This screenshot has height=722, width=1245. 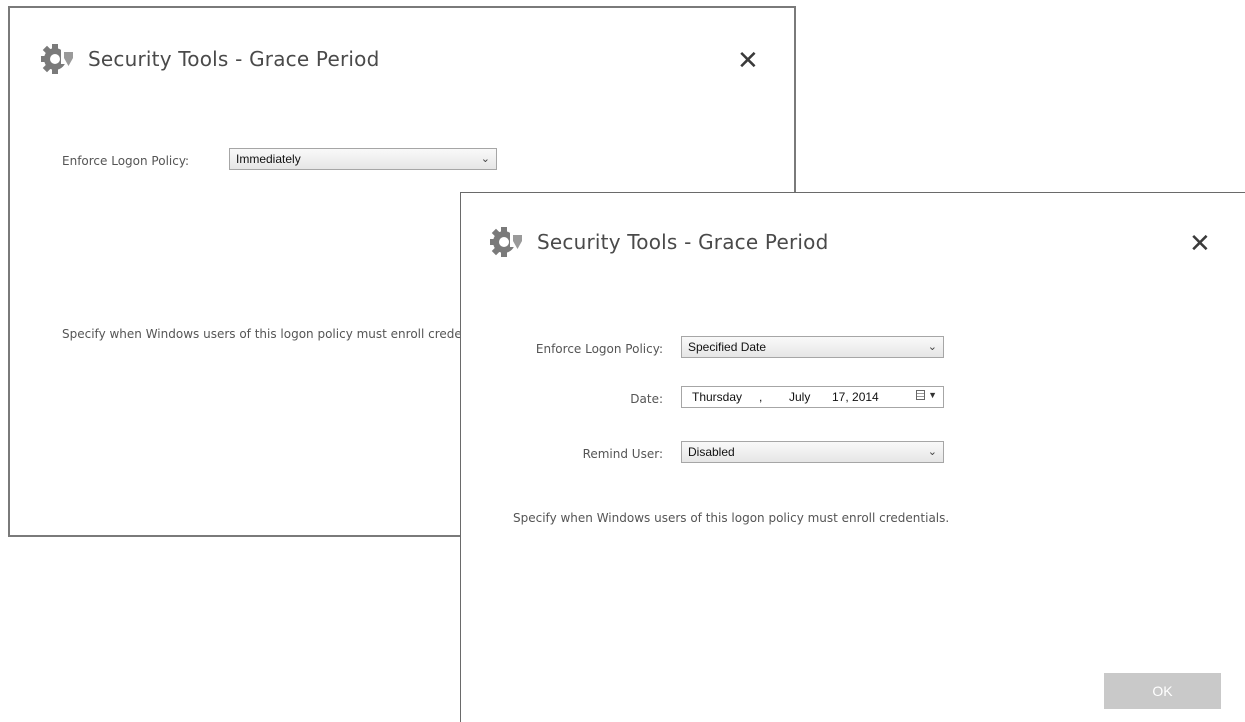 I want to click on date-picker: Thursday , July 17, 2014 ▼, so click(x=812, y=397).